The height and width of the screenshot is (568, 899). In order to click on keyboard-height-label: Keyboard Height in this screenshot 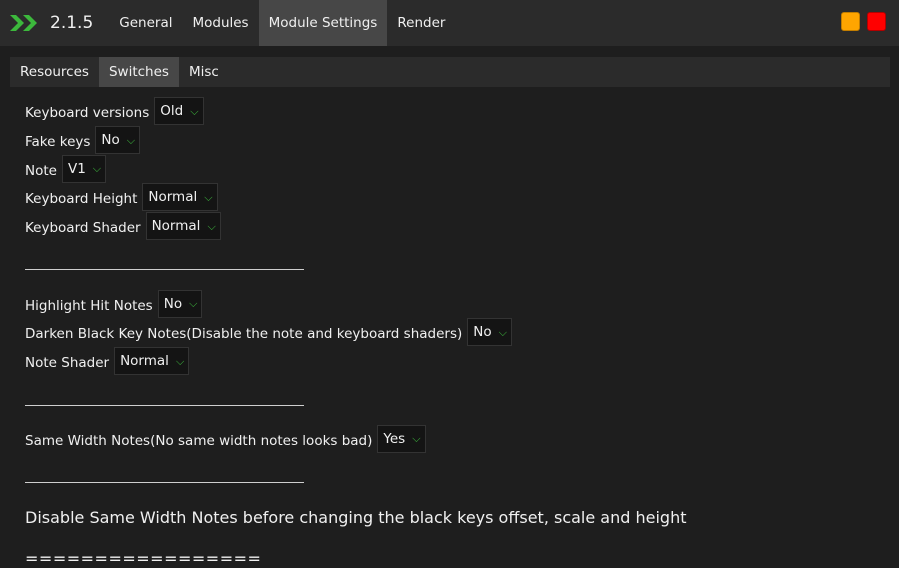, I will do `click(81, 199)`.